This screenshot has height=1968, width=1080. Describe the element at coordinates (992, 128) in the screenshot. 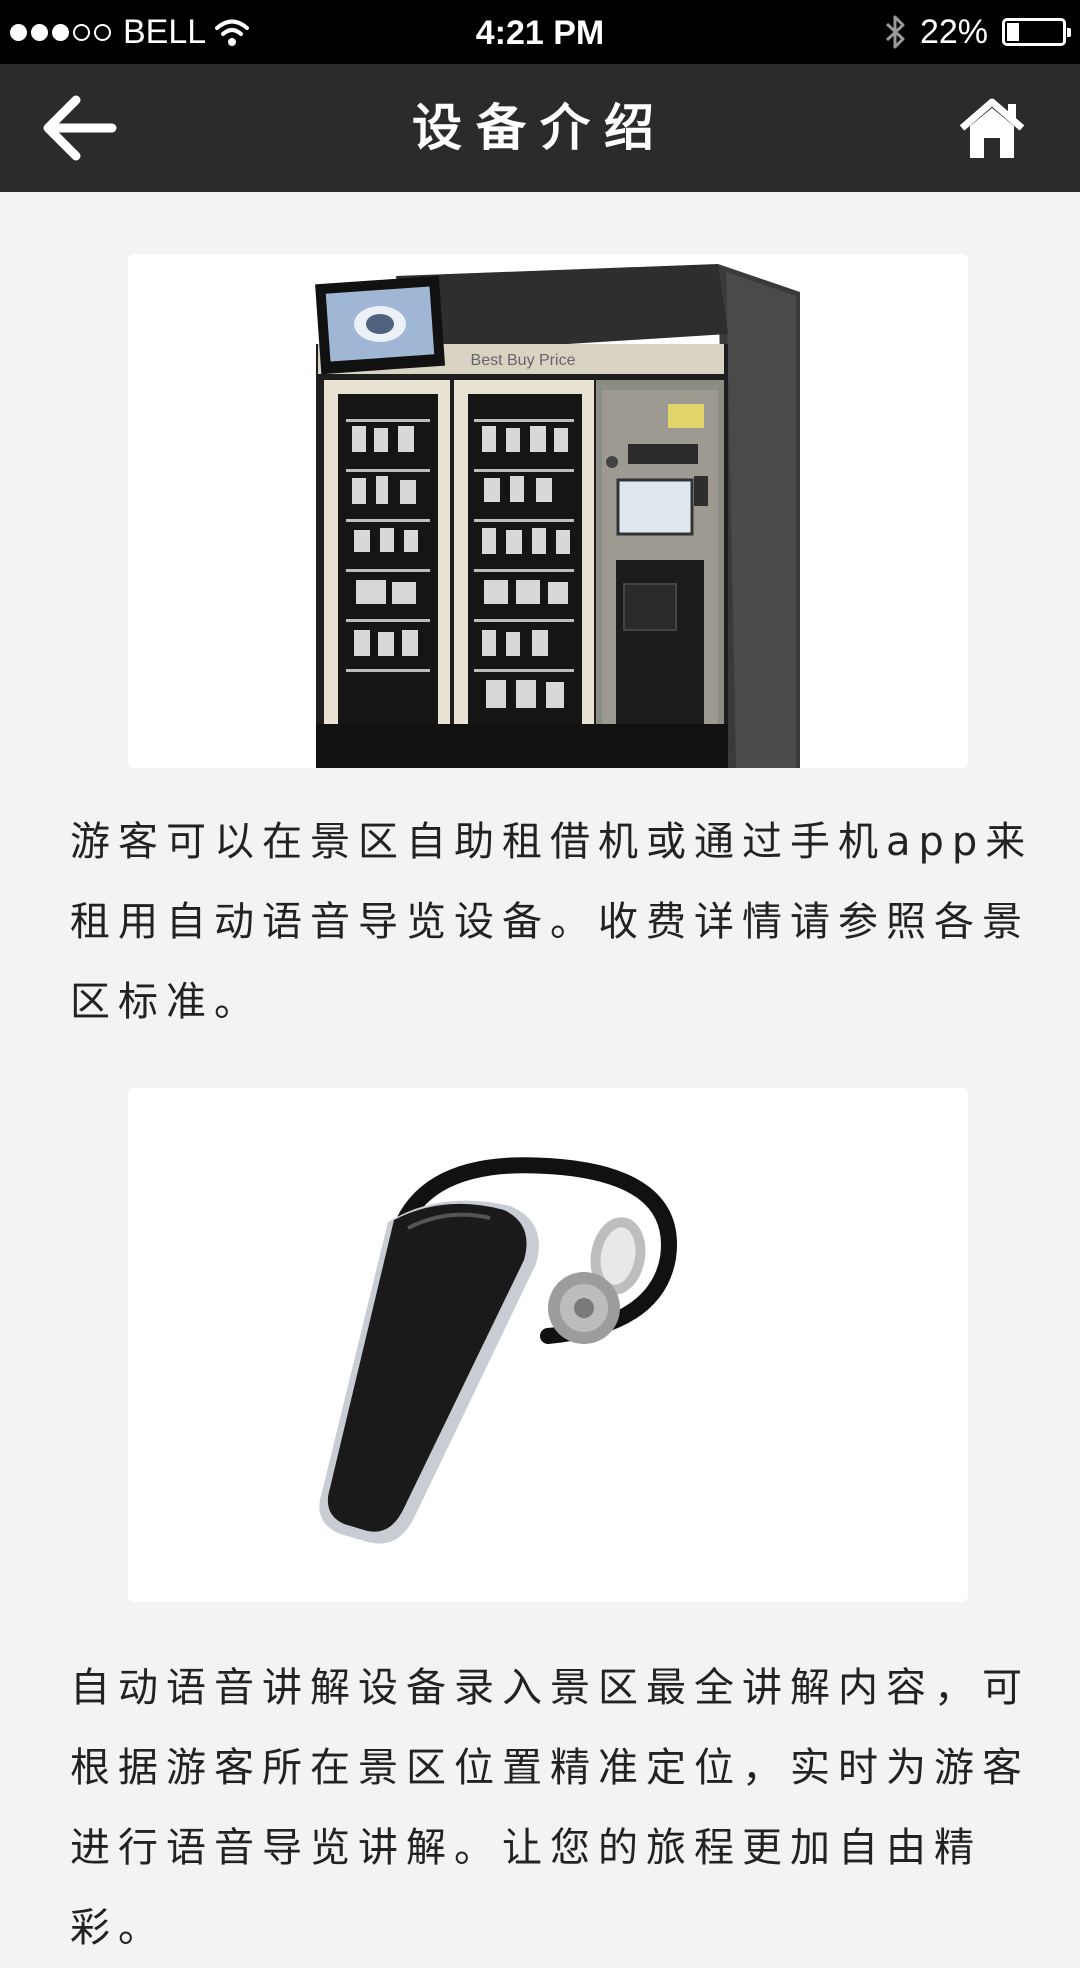

I see `home-icon` at that location.